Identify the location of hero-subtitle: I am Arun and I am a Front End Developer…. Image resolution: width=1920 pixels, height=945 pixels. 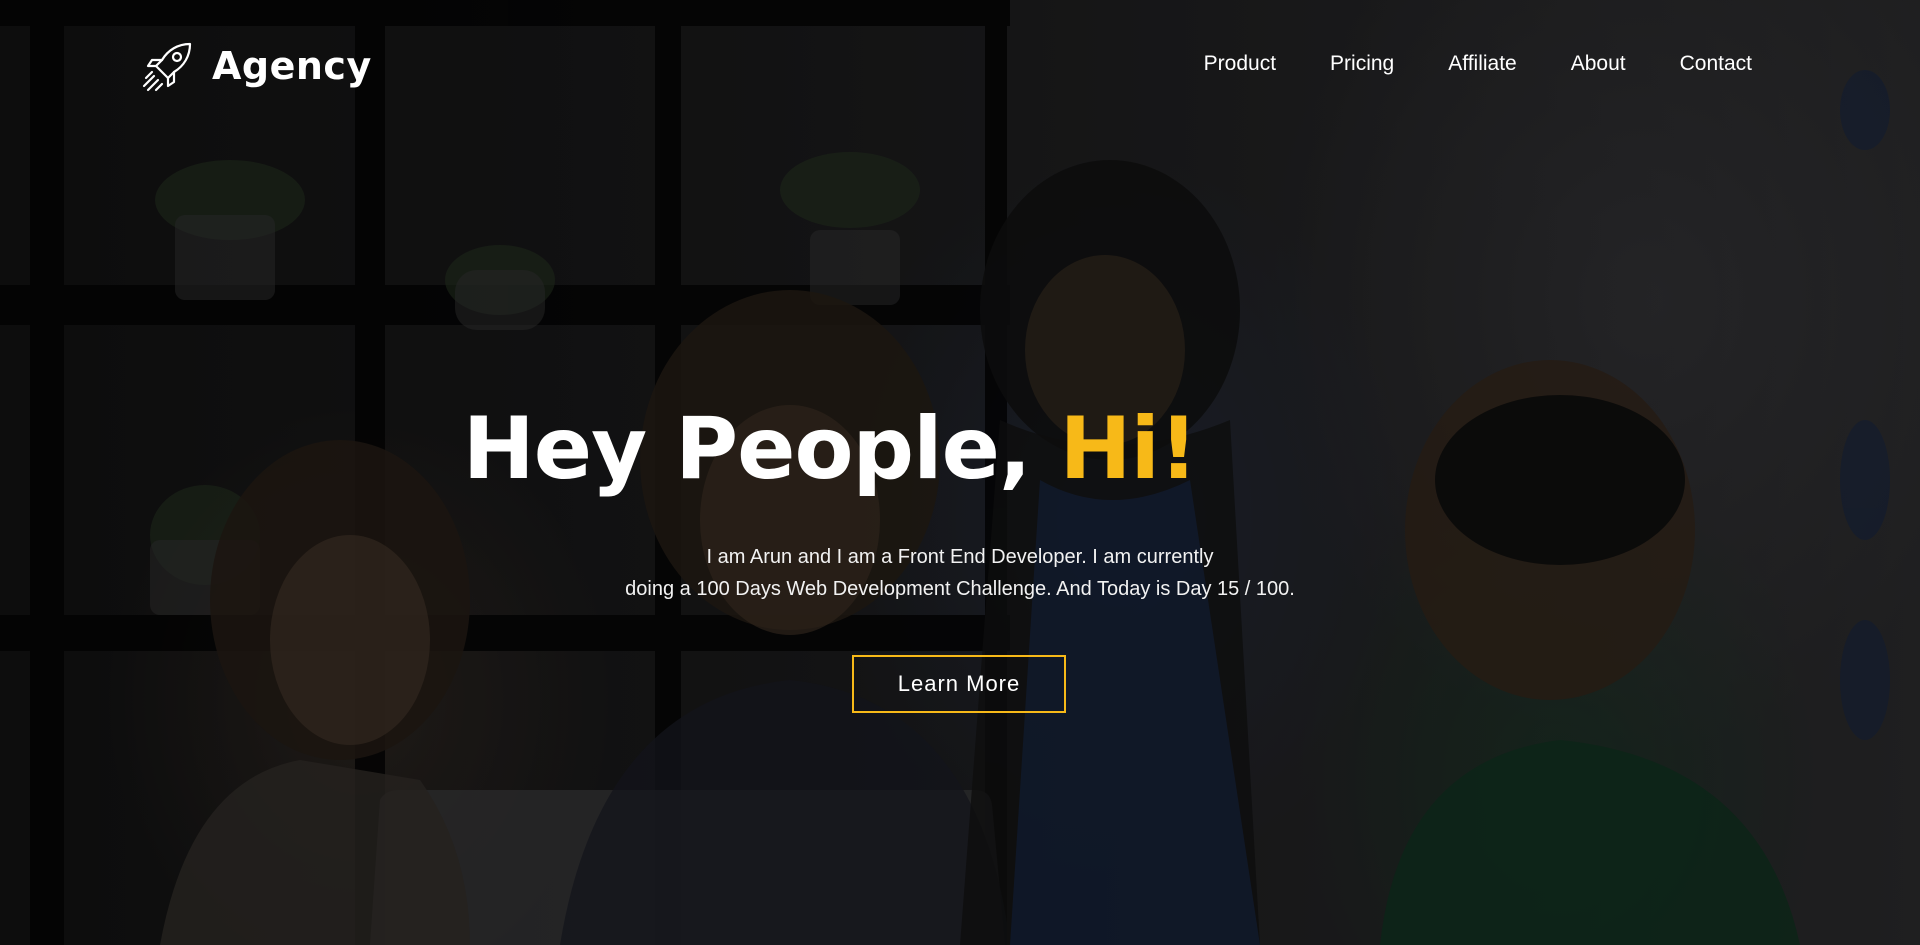
(960, 573).